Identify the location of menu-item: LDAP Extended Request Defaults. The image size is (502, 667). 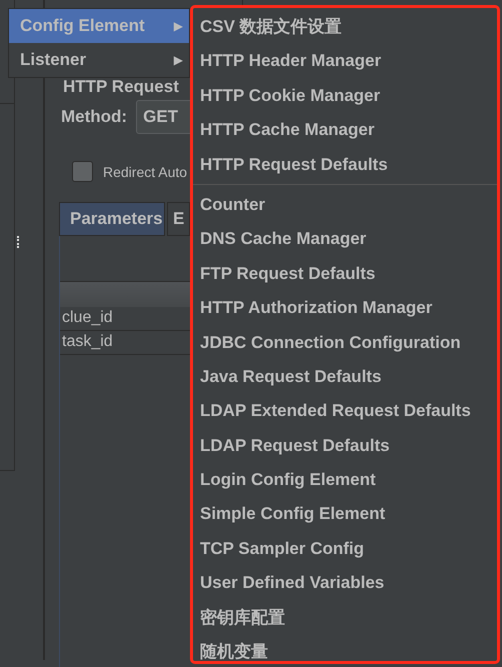
(345, 411).